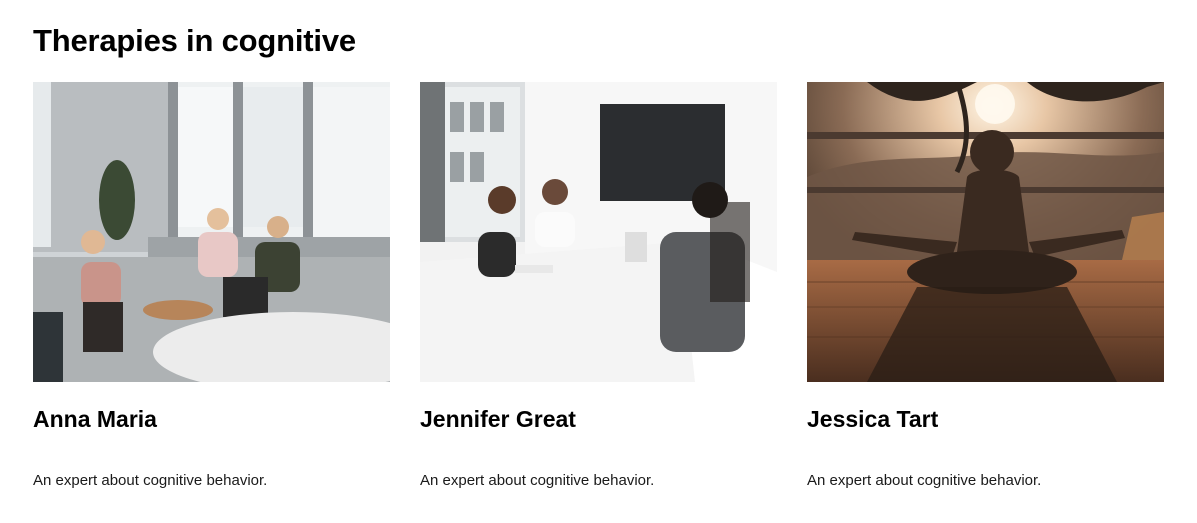  What do you see at coordinates (194, 40) in the screenshot?
I see `section-title: Therapies in cognitive` at bounding box center [194, 40].